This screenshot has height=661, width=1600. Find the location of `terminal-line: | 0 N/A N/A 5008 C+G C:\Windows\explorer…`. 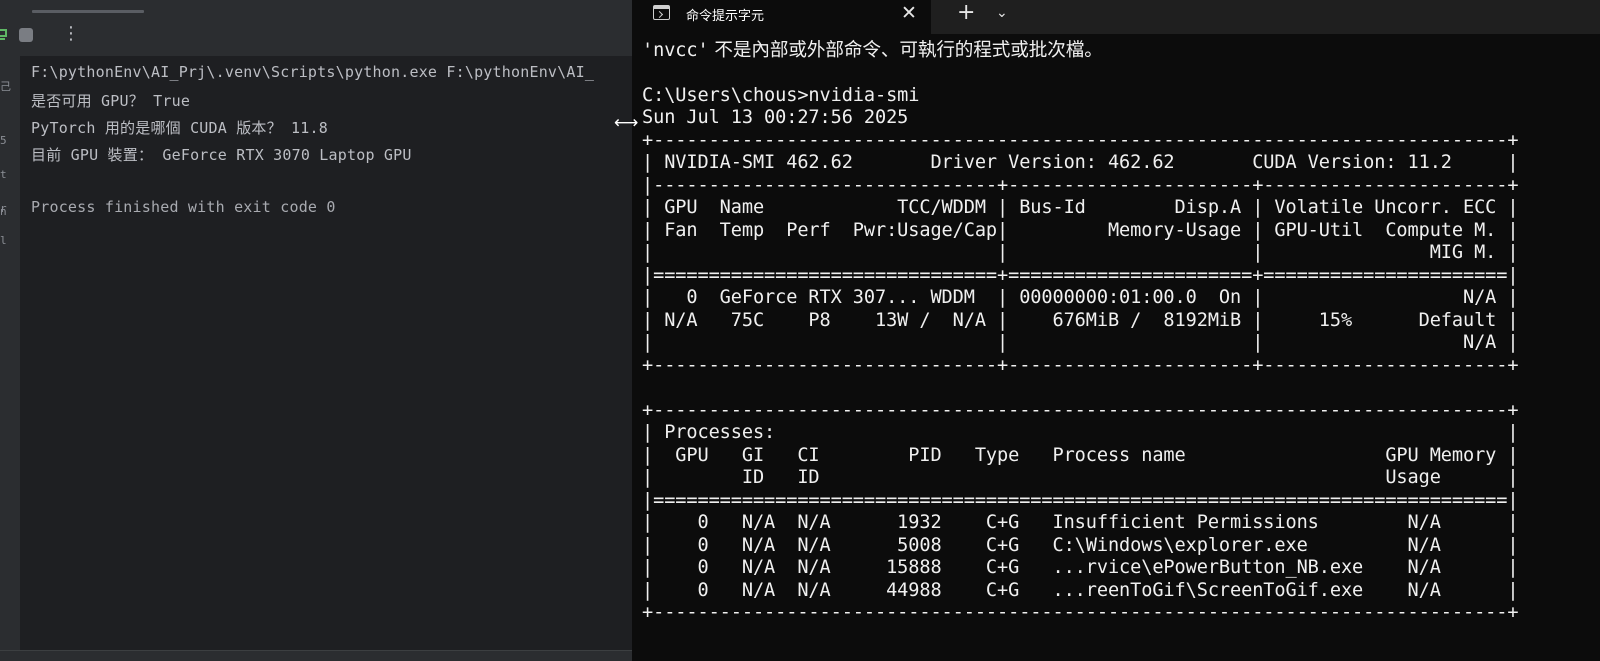

terminal-line: | 0 N/A N/A 5008 C+G C:\Windows\explorer… is located at coordinates (1080, 545).